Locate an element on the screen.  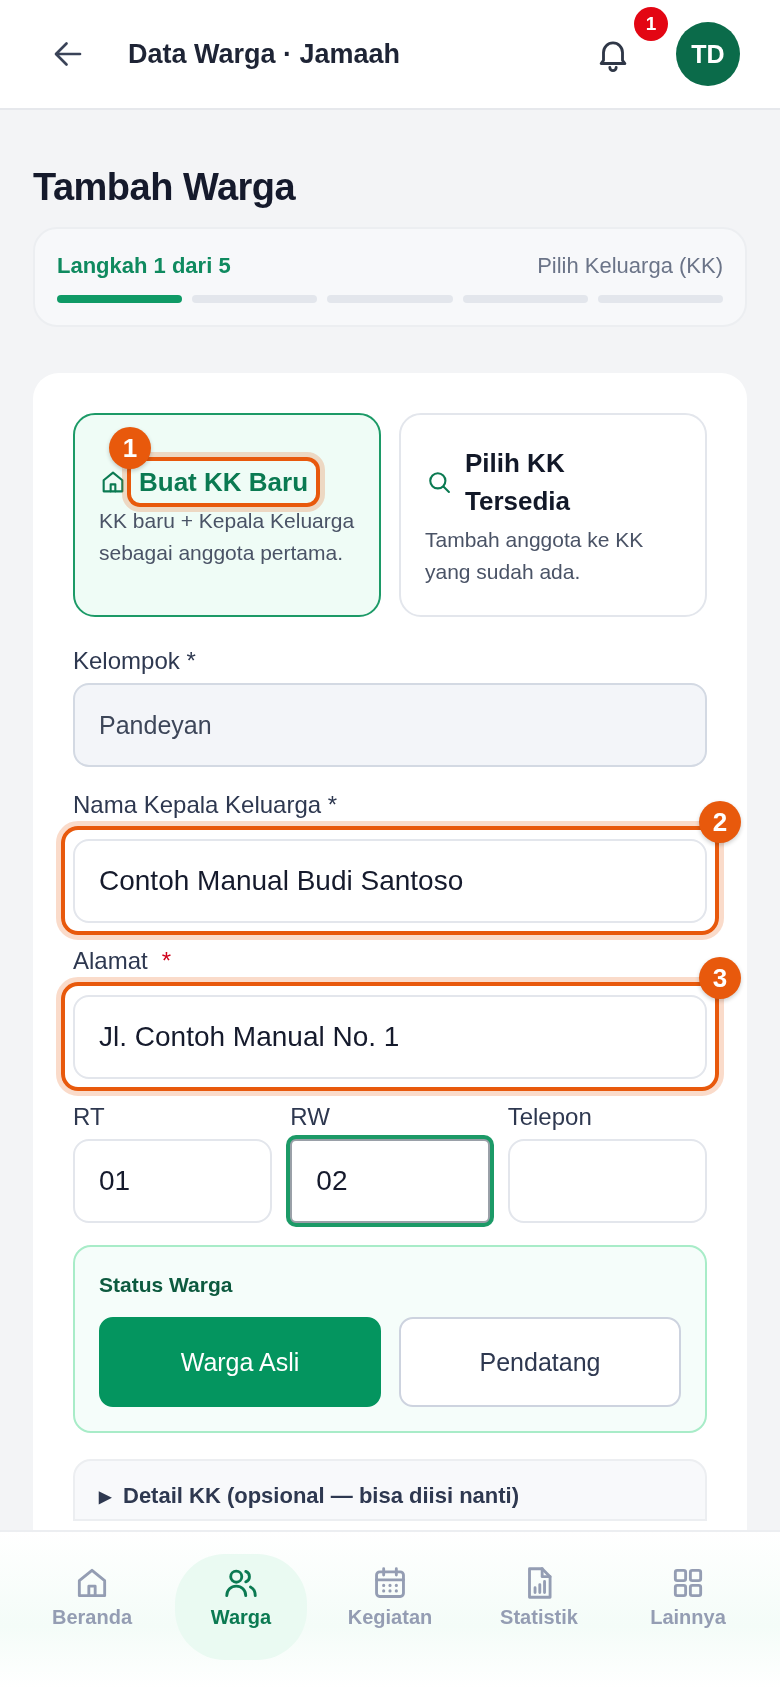
screen-title: Data Warga · Jamaah is located at coordinates (265, 54).